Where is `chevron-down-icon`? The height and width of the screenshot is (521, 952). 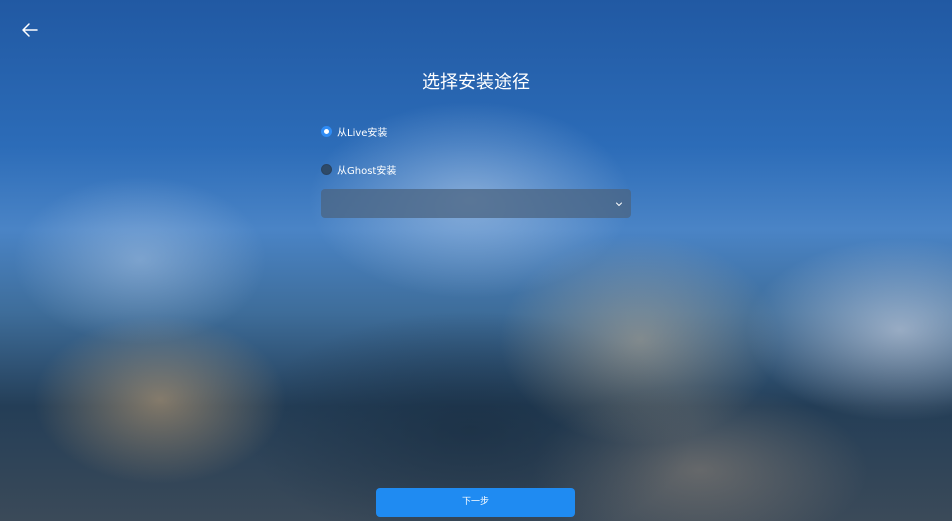 chevron-down-icon is located at coordinates (619, 204).